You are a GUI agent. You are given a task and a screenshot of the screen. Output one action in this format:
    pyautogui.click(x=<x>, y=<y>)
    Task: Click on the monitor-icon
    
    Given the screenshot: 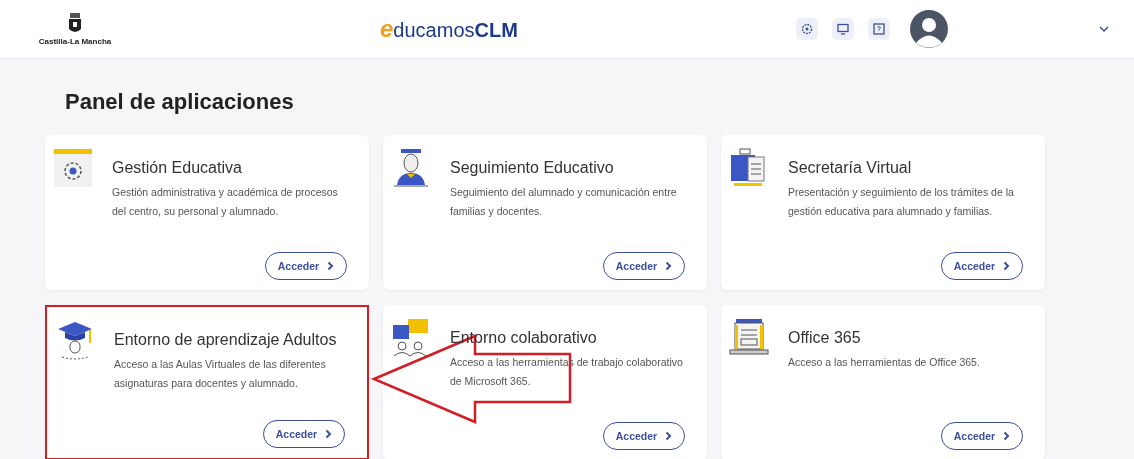 What is the action you would take?
    pyautogui.click(x=843, y=29)
    